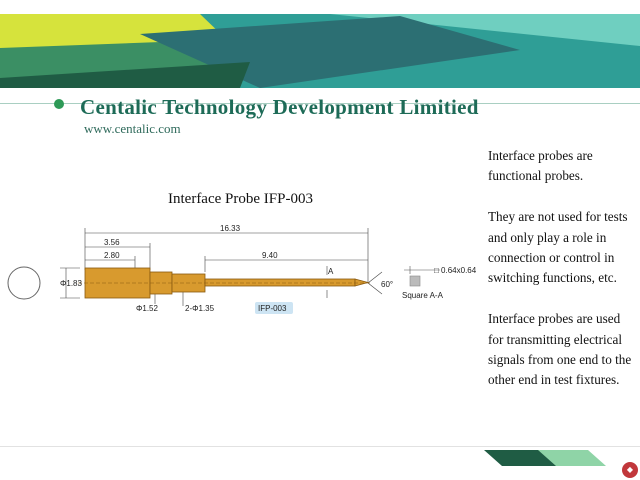  What do you see at coordinates (423, 295) in the screenshot?
I see `square-label: Square A-A` at bounding box center [423, 295].